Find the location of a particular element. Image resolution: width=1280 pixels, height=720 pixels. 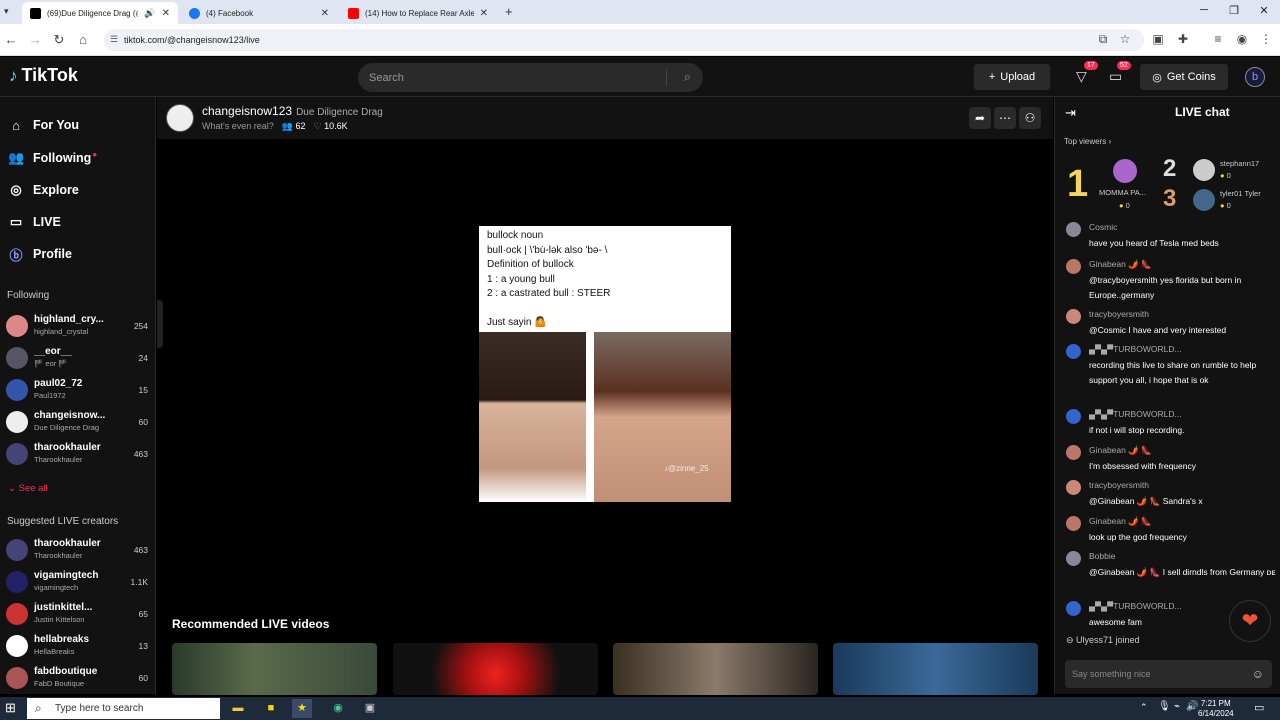

microphone-icon: 🎙 is located at coordinates (1164, 706).